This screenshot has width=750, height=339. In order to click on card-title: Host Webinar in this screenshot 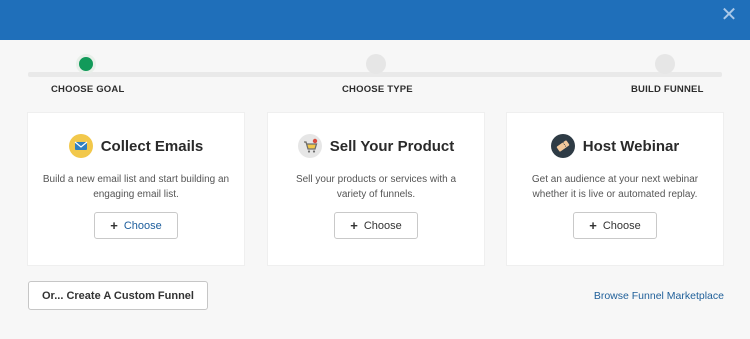, I will do `click(631, 146)`.